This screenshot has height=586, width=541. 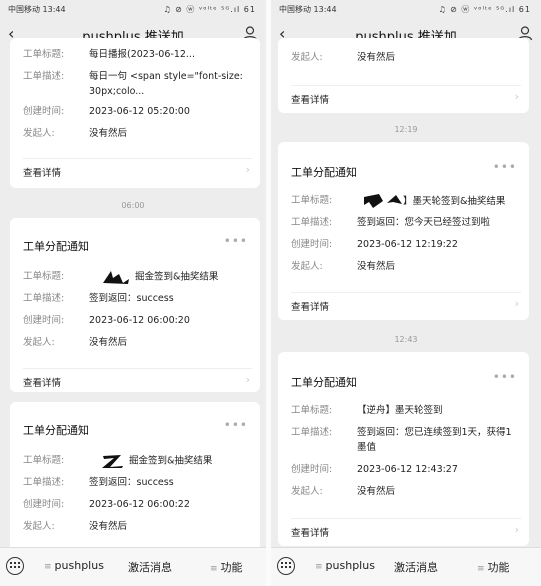 I want to click on ticket-title-value: 【逆舟】墨天轮签到, so click(x=400, y=410).